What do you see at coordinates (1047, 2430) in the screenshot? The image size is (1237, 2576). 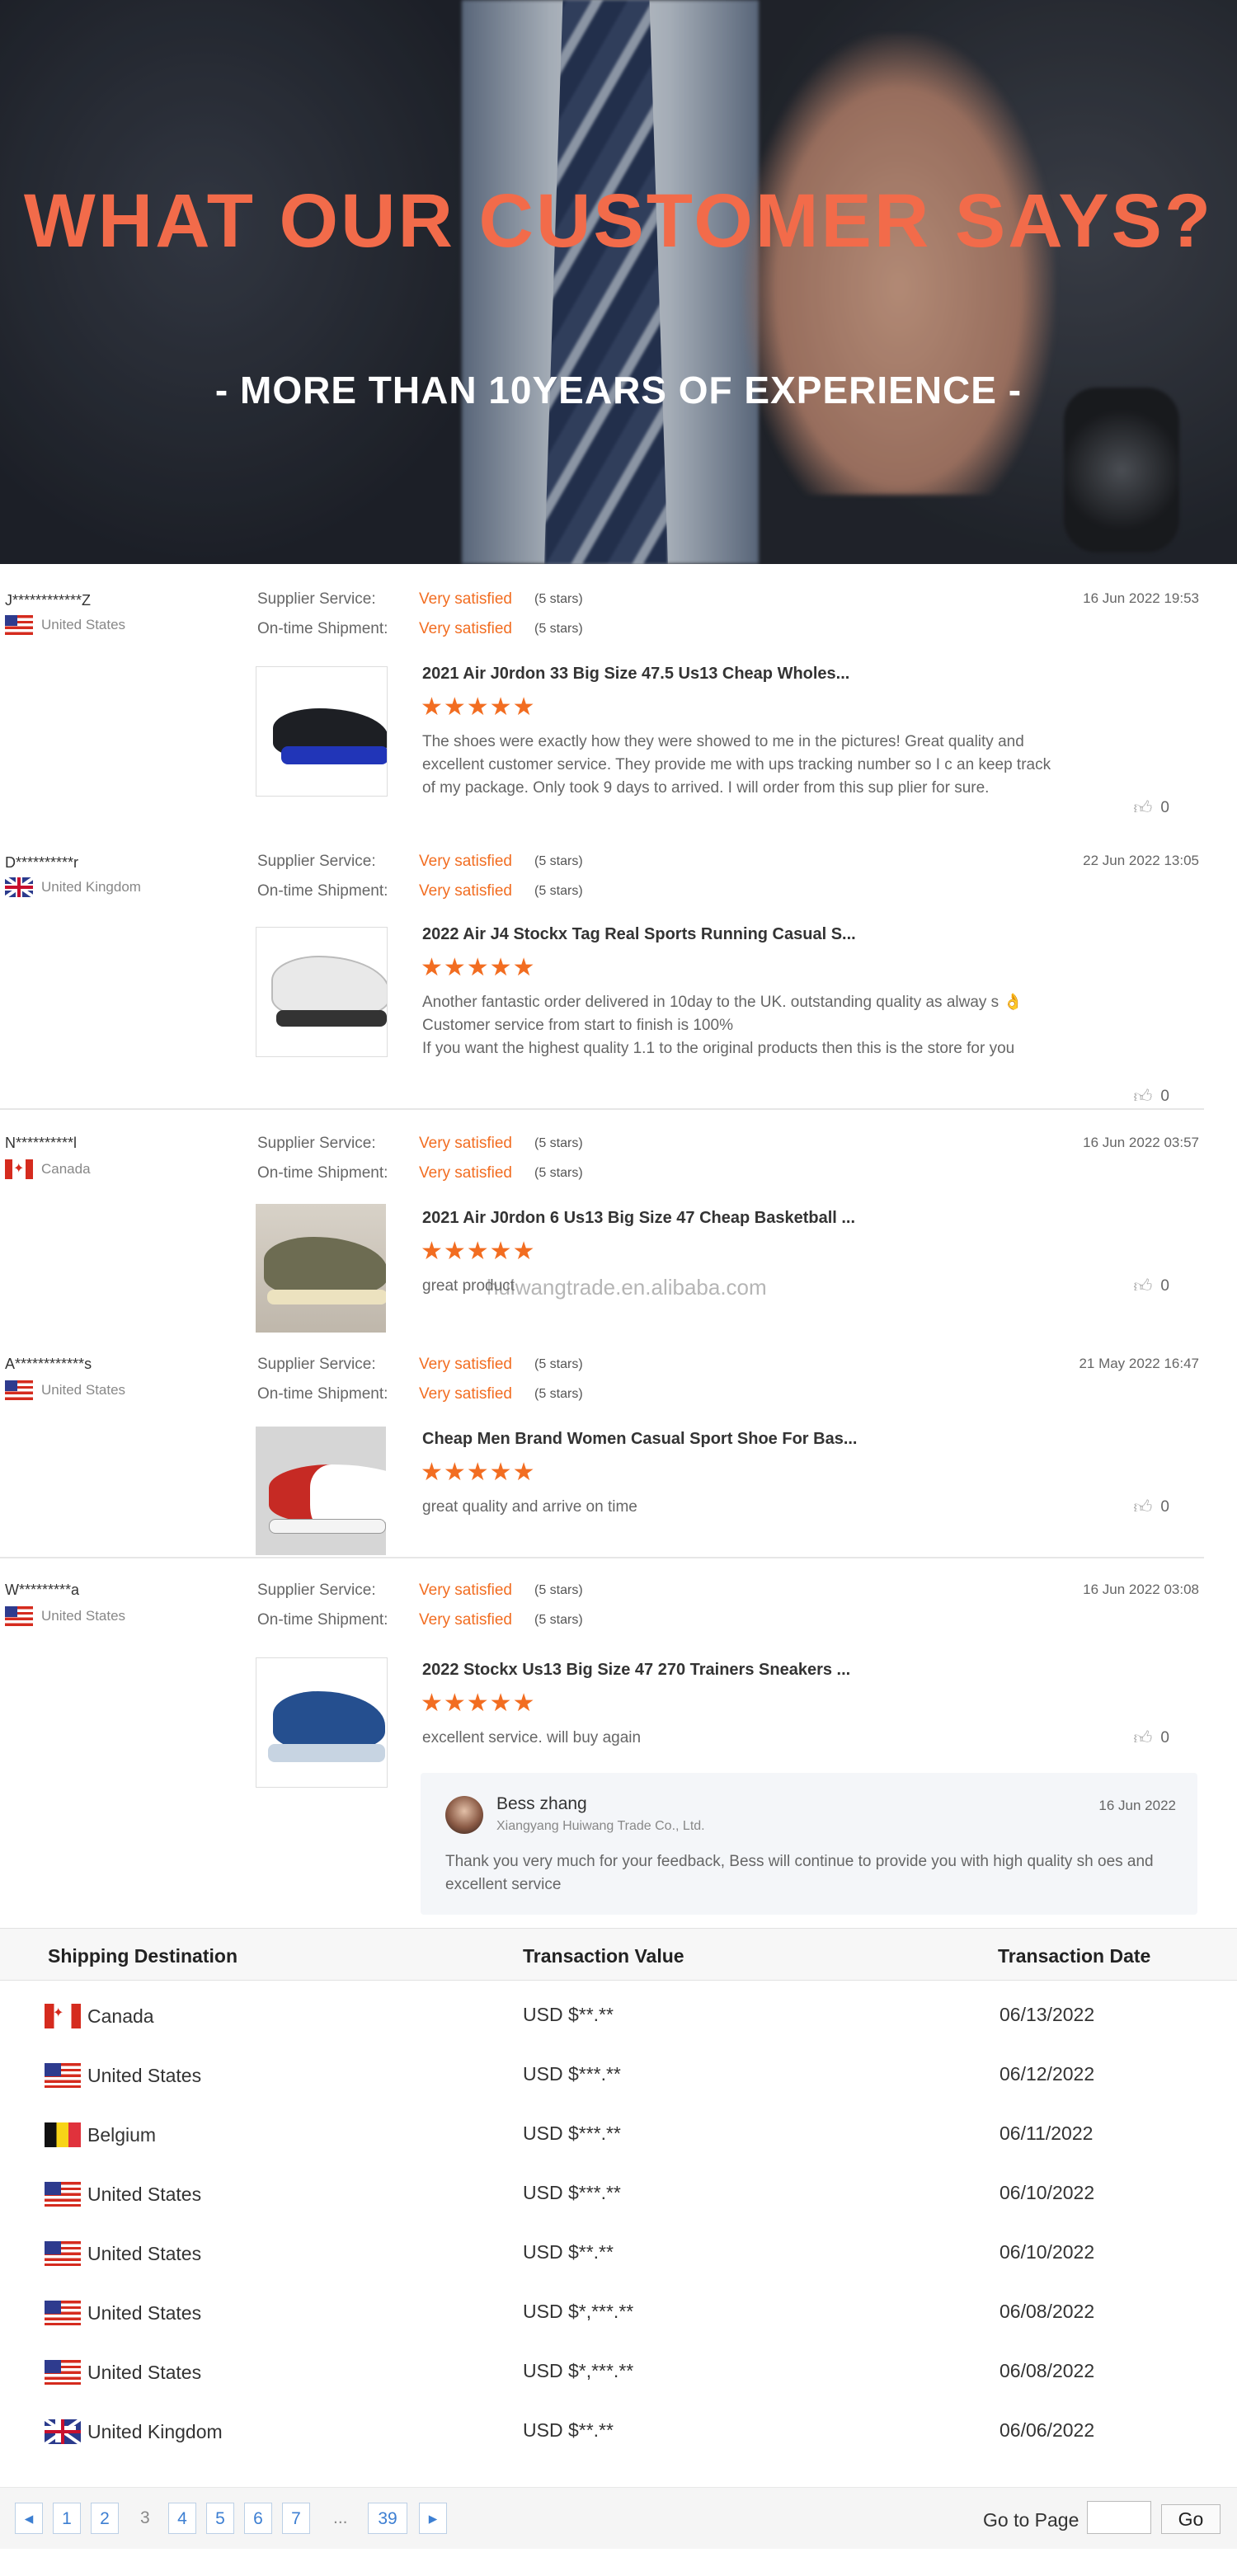 I see `row-date: 06/06/2022` at bounding box center [1047, 2430].